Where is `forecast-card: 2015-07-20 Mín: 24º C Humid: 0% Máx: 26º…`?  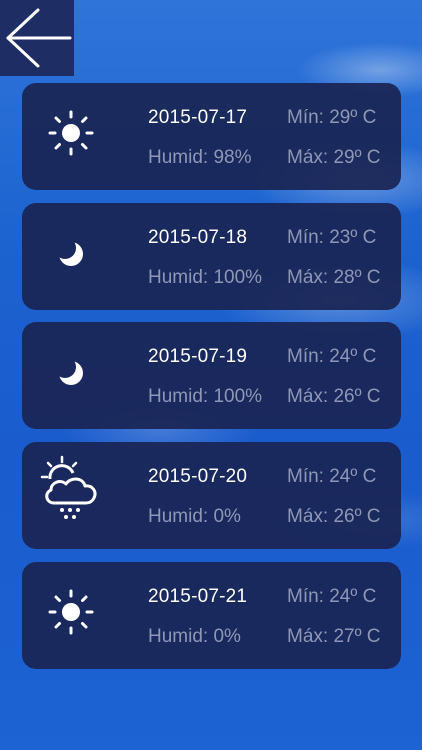 forecast-card: 2015-07-20 Mín: 24º C Humid: 0% Máx: 26º… is located at coordinates (211, 495).